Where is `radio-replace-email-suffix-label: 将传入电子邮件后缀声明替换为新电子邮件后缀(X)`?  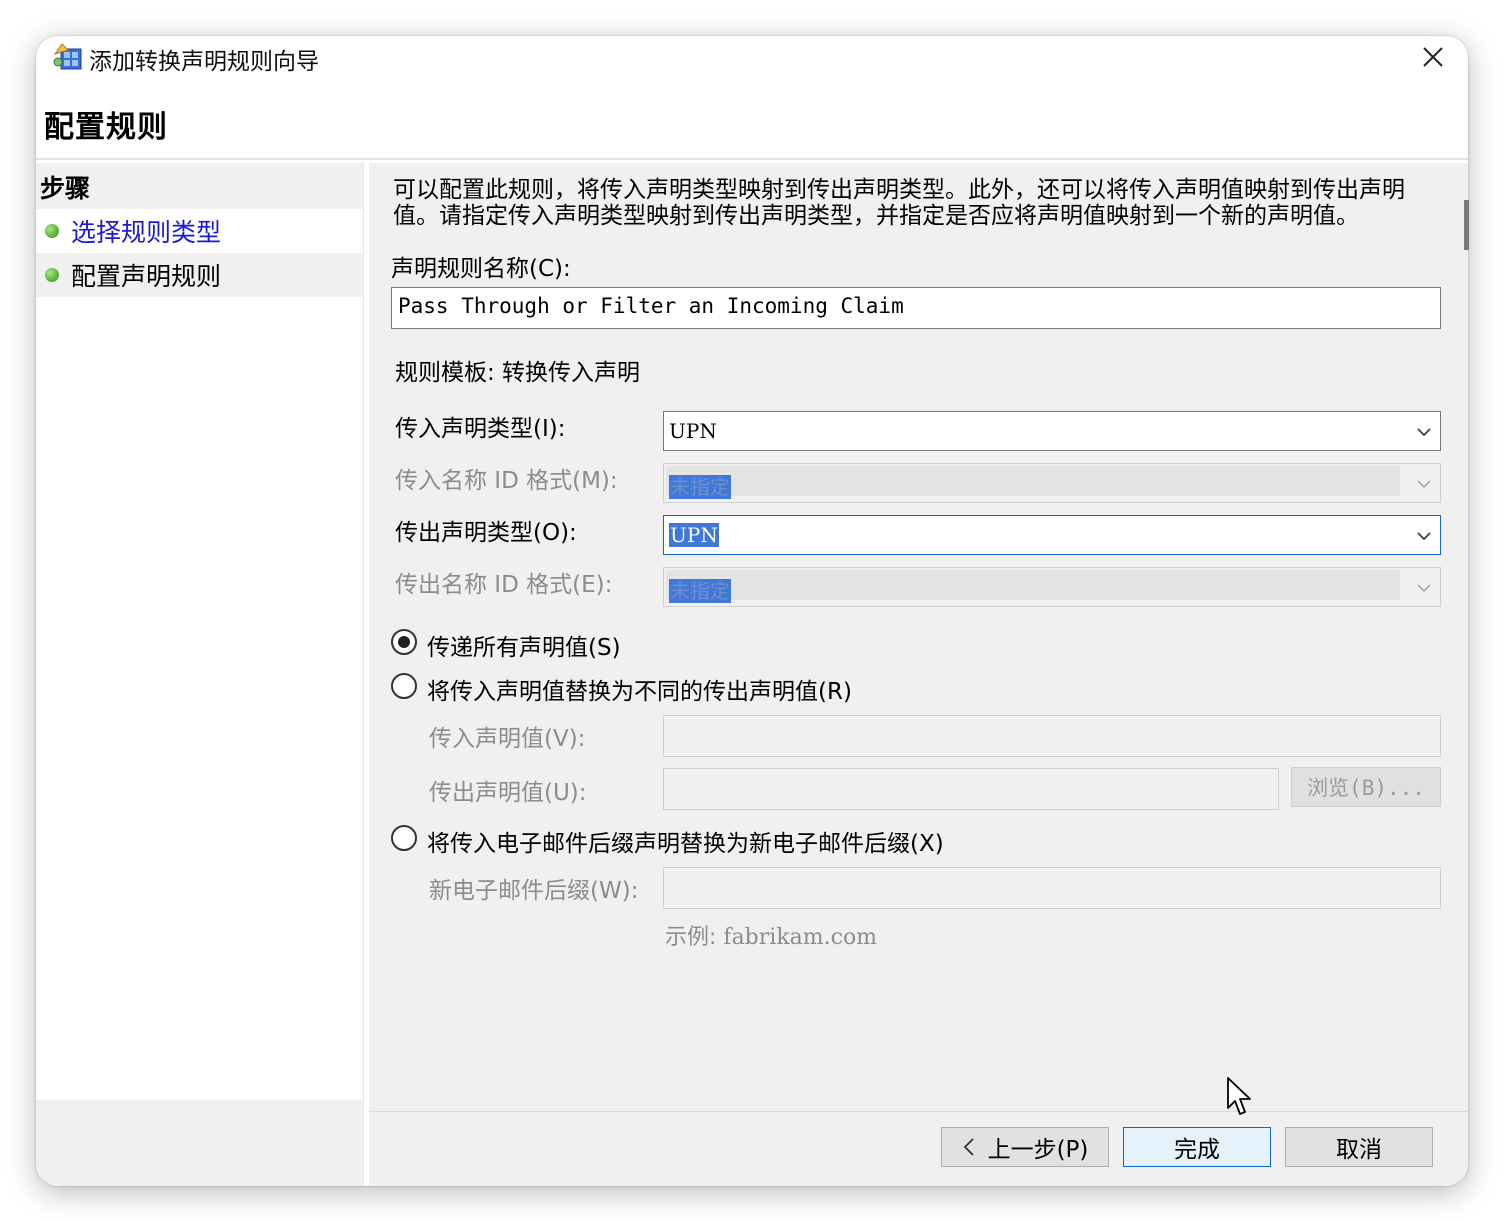 radio-replace-email-suffix-label: 将传入电子邮件后缀声明替换为新电子邮件后缀(X) is located at coordinates (685, 841).